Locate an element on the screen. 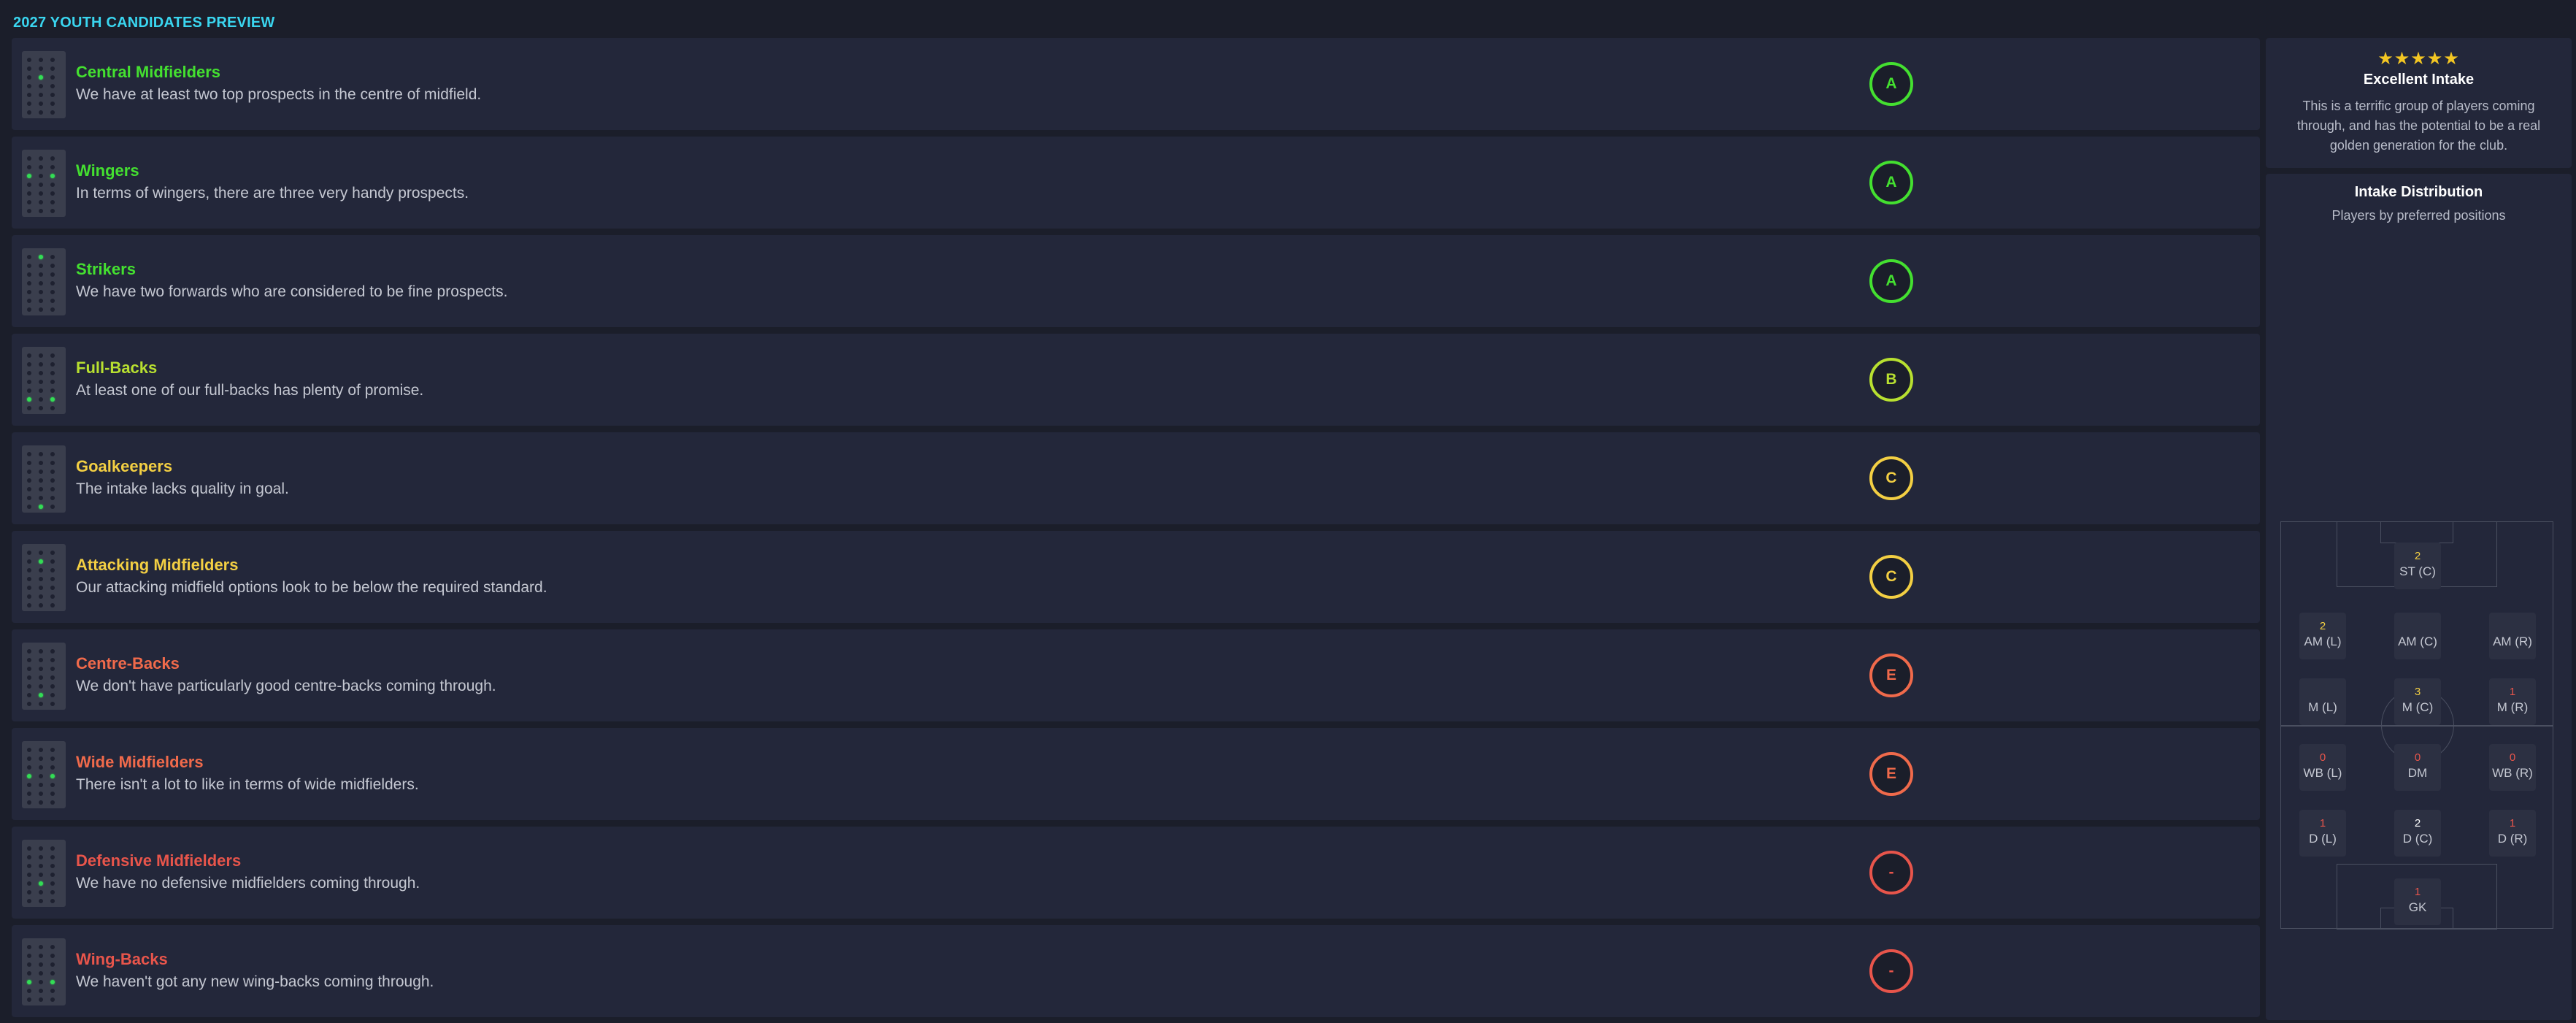 Image resolution: width=2576 pixels, height=1023 pixels. position-cell-m-c: 3 M (C) is located at coordinates (2417, 701).